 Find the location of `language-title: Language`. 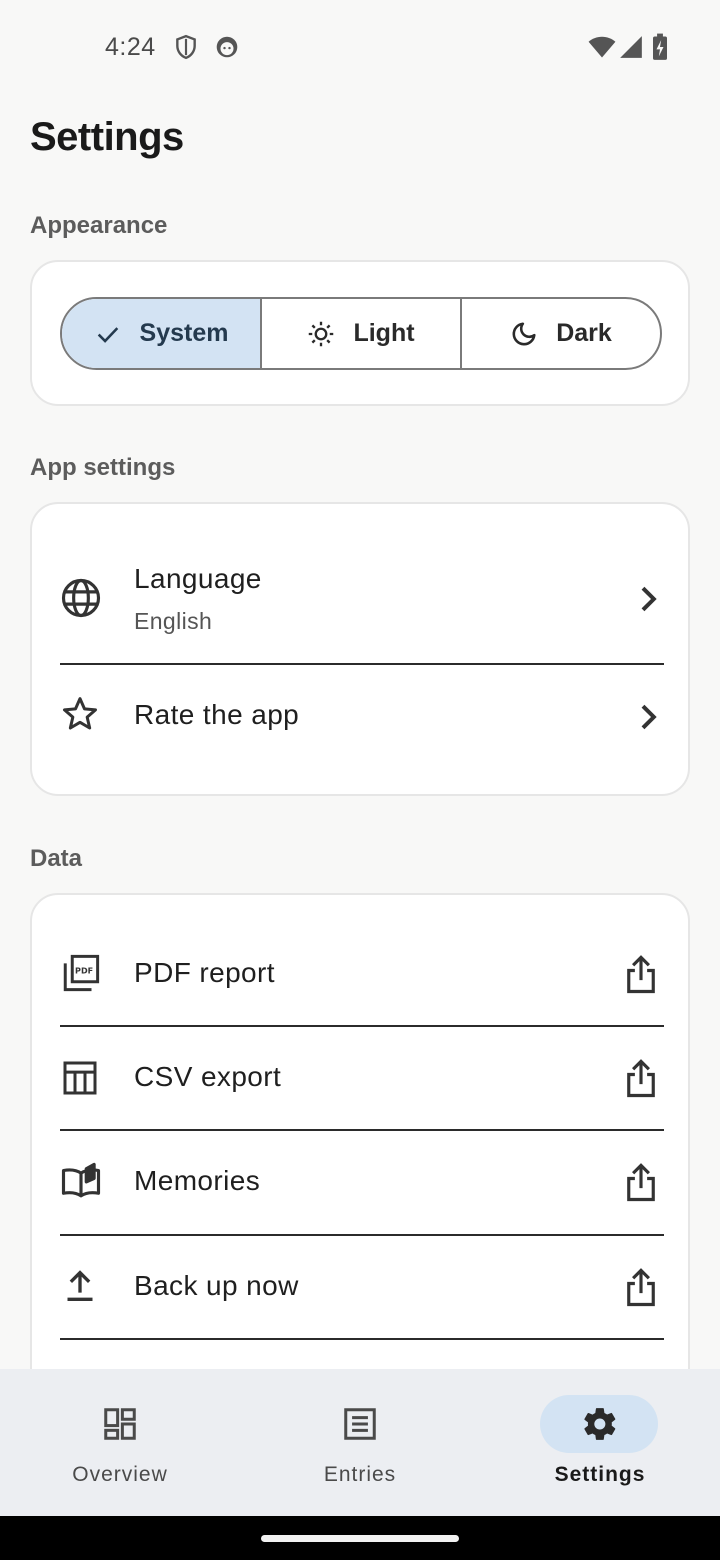

language-title: Language is located at coordinates (198, 578).